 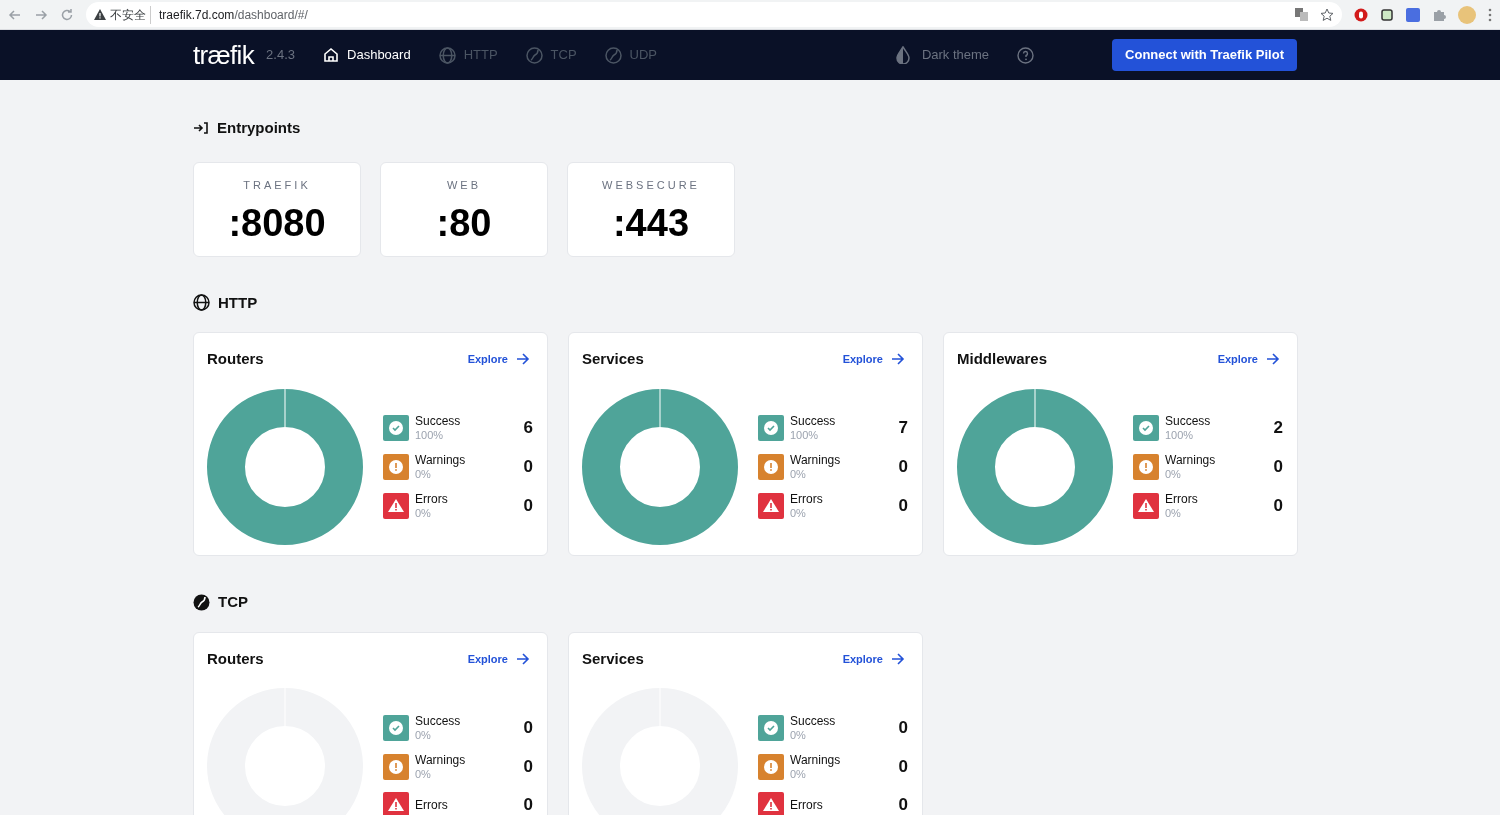 What do you see at coordinates (281, 55) in the screenshot?
I see `version-label: 2.4.3` at bounding box center [281, 55].